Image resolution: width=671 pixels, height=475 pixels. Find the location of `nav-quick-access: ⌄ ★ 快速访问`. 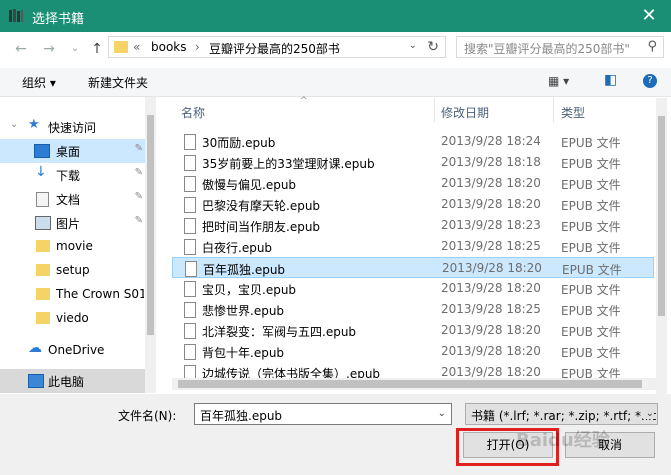

nav-quick-access: ⌄ ★ 快速访问 is located at coordinates (72, 127).